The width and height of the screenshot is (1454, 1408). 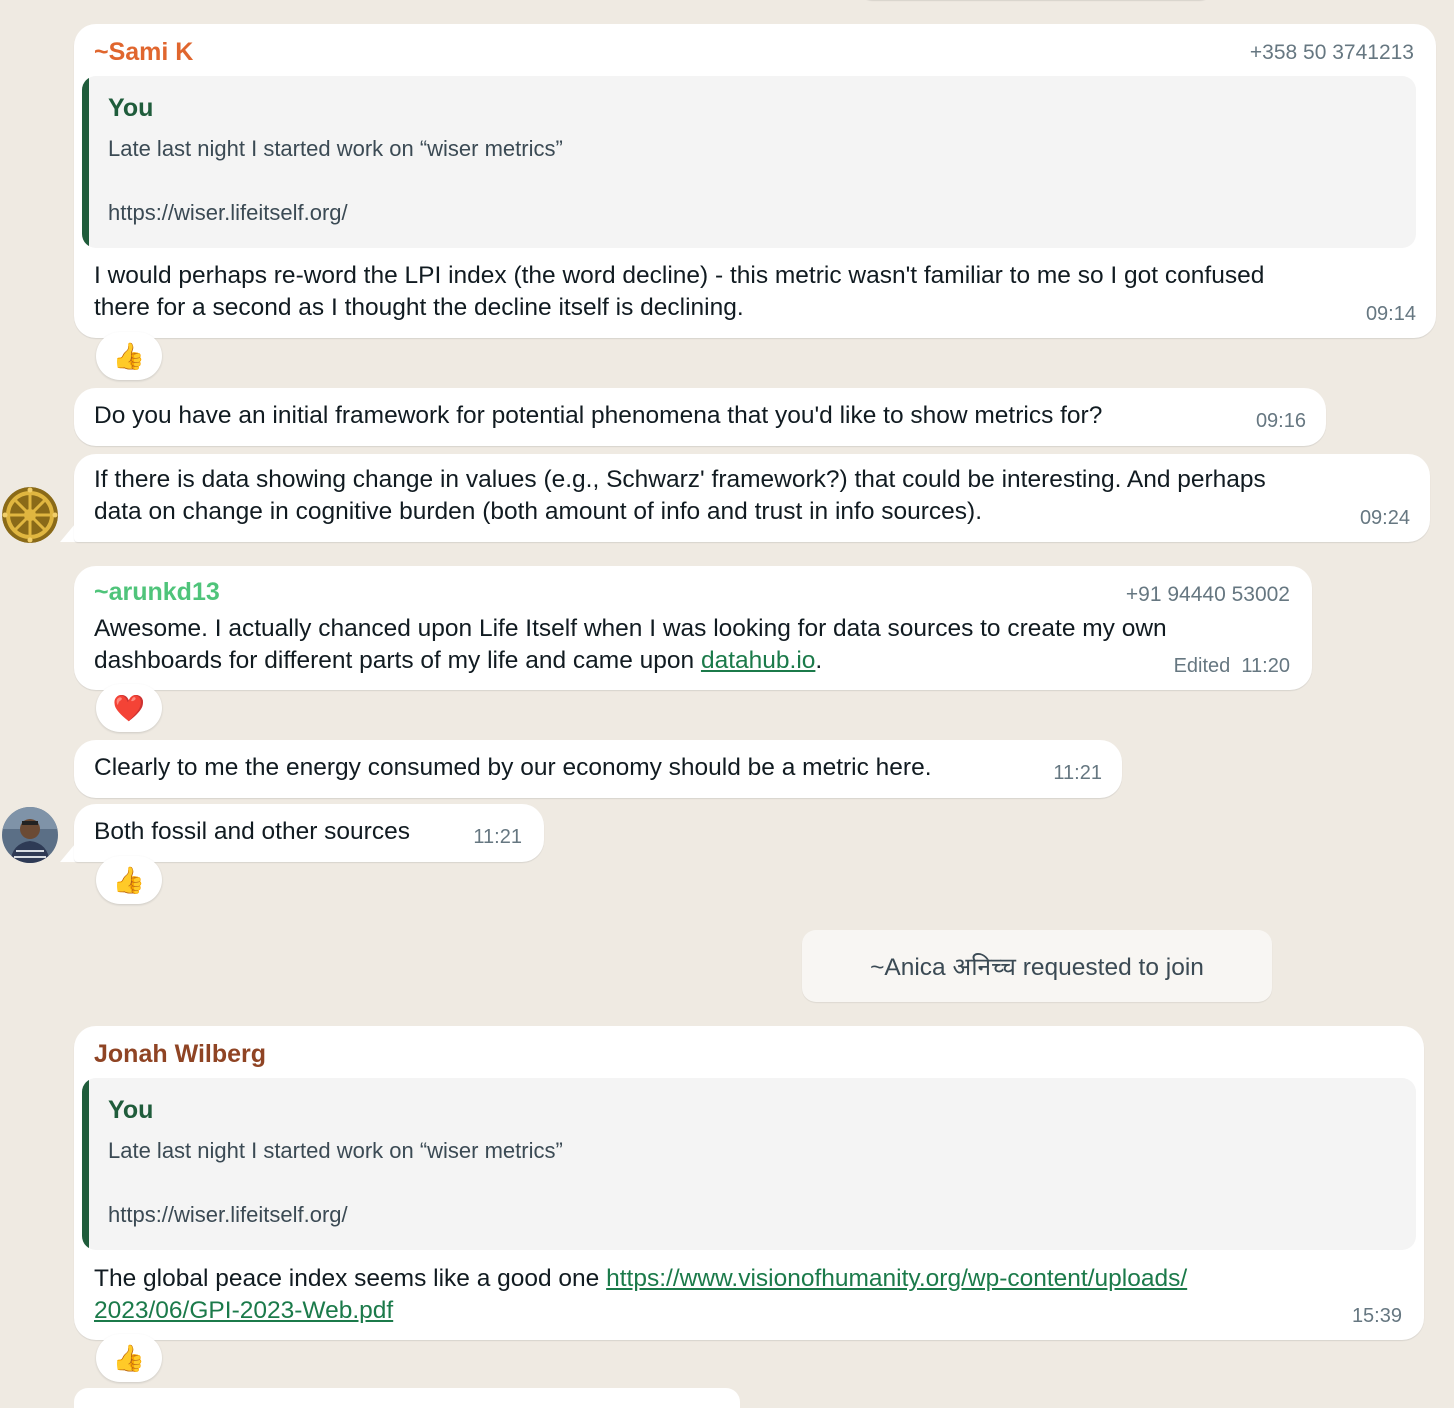 I want to click on datahub-link: datahub.io, so click(x=758, y=660).